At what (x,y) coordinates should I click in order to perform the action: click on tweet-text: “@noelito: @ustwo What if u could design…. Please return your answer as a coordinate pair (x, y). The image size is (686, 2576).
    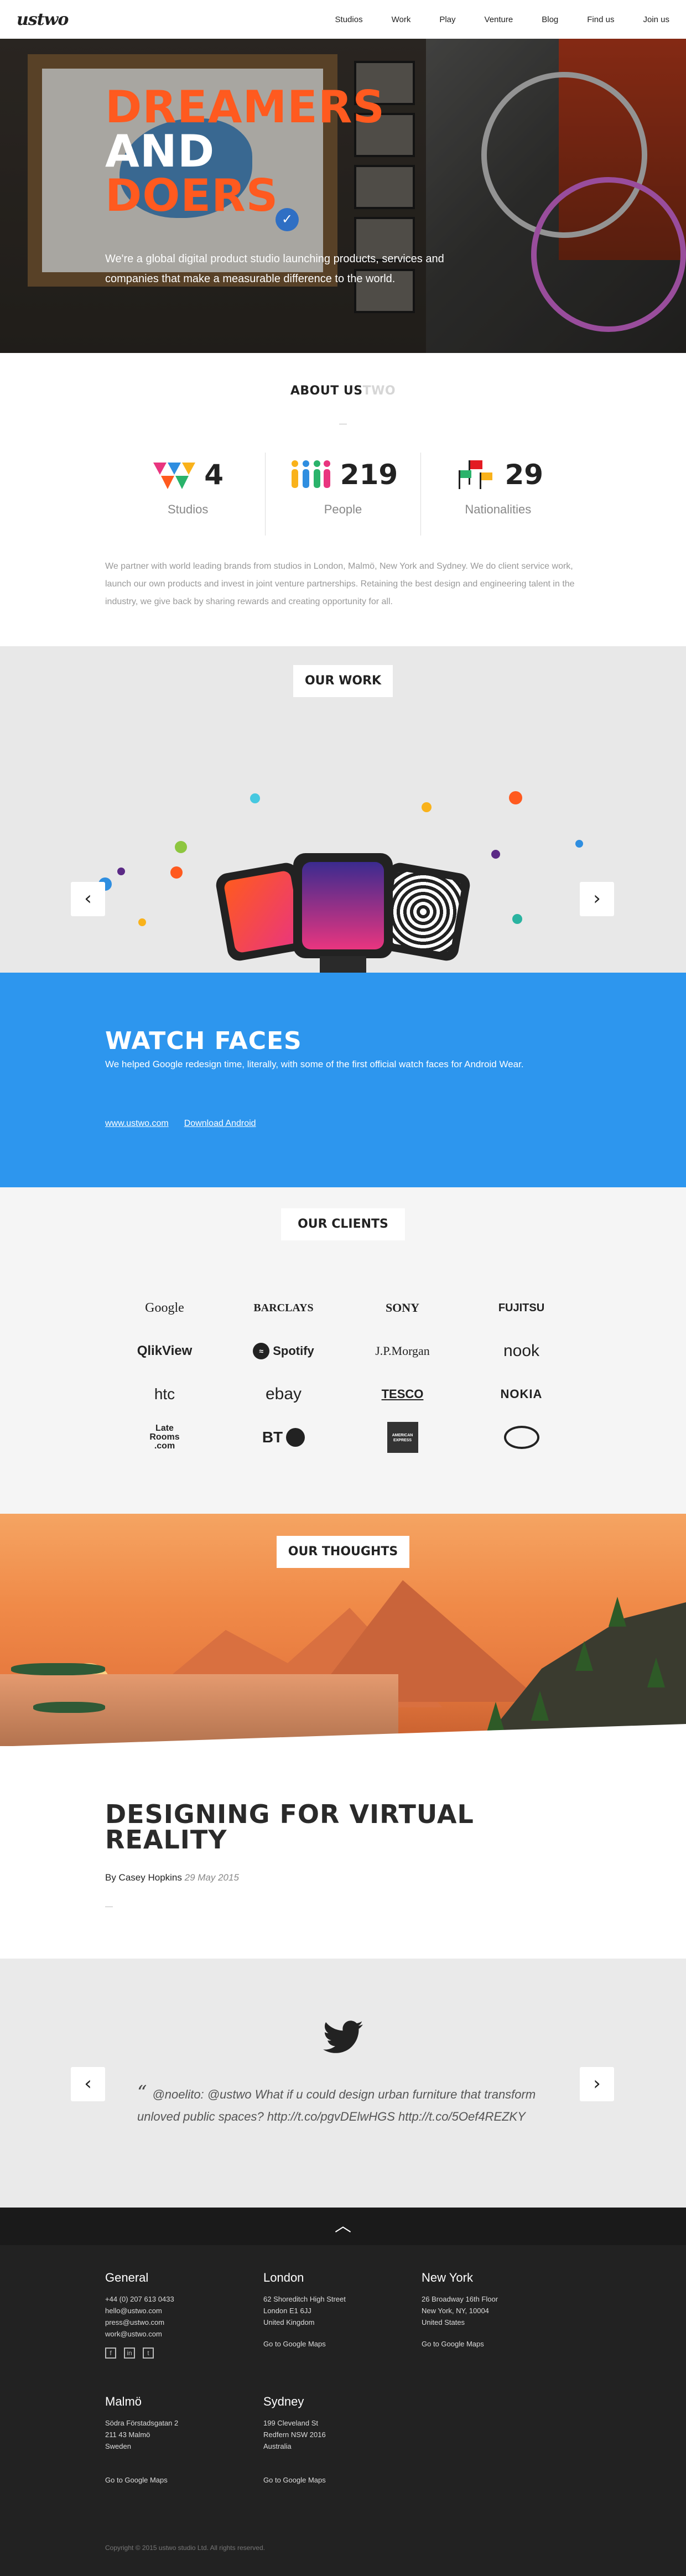
    Looking at the image, I should click on (336, 2102).